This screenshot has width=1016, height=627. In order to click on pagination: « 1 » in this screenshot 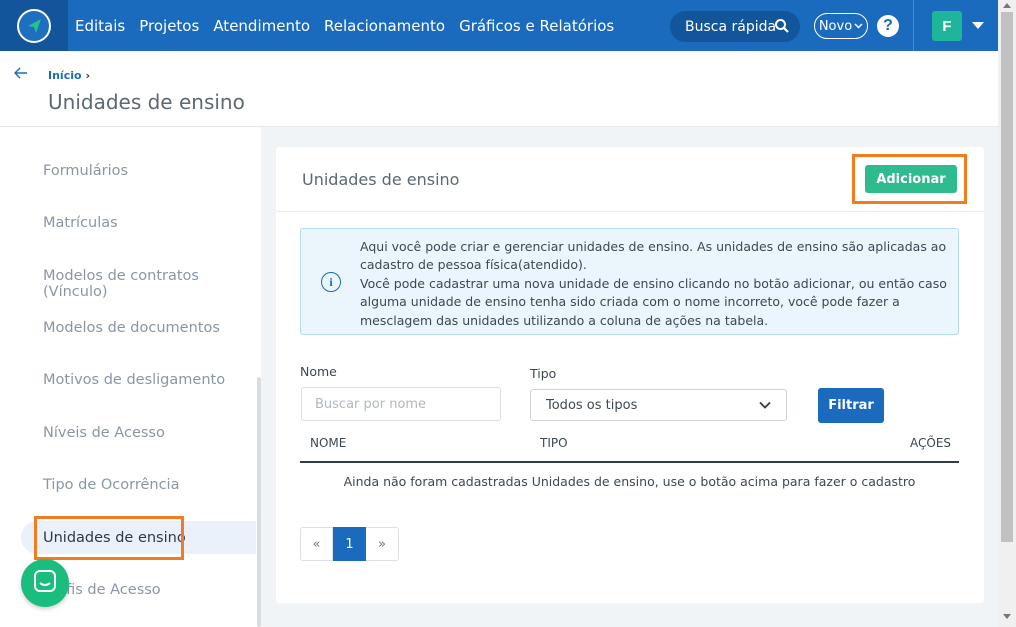, I will do `click(349, 544)`.